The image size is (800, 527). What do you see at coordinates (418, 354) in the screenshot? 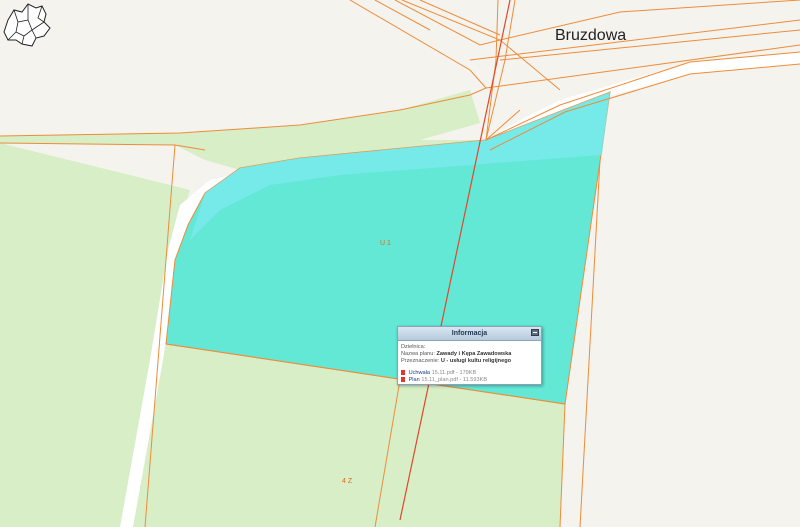
I see `plan-name-label: Nazwa planu:` at bounding box center [418, 354].